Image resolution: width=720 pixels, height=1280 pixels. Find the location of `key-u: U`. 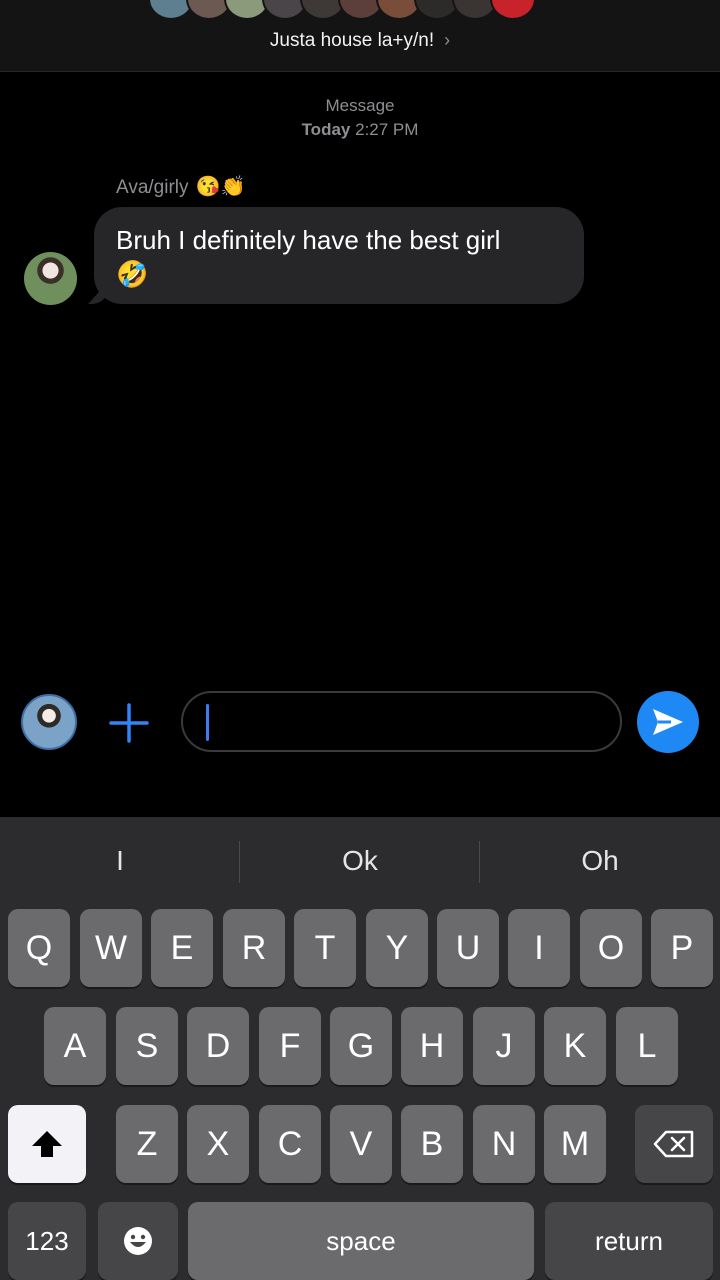

key-u: U is located at coordinates (468, 948).